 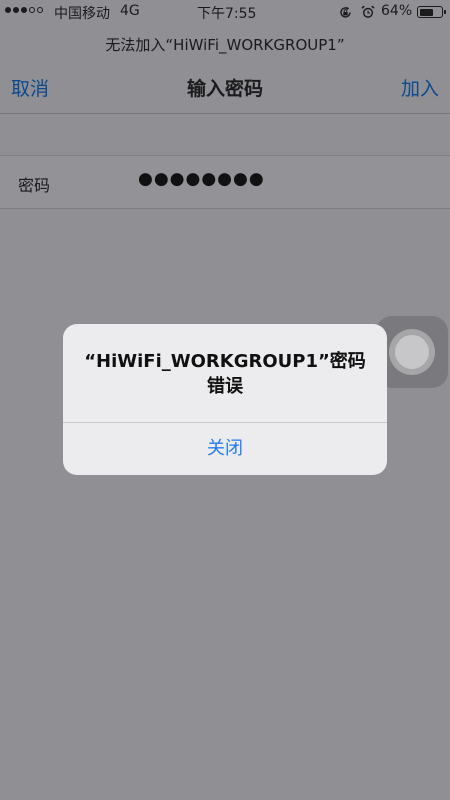 I want to click on alert-title-line1: “HiWiFi_WORKGROUP1”密码, so click(x=225, y=361).